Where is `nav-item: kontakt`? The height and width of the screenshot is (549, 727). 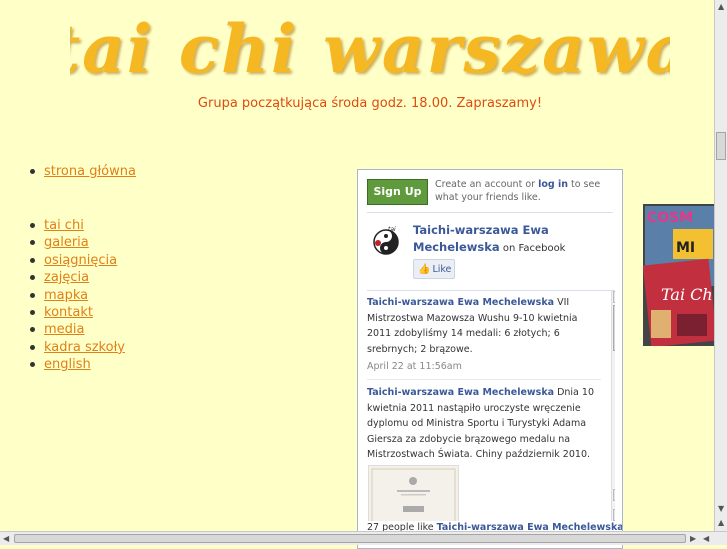 nav-item: kontakt is located at coordinates (77, 312).